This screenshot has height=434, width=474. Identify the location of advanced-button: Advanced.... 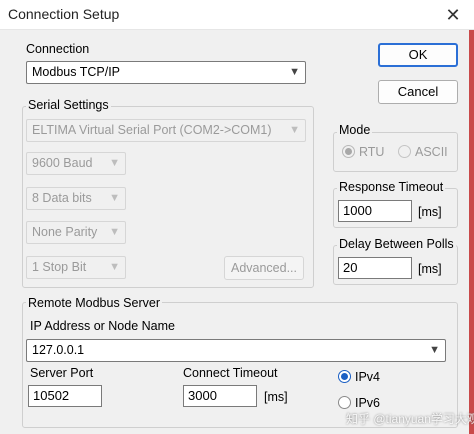
(264, 268).